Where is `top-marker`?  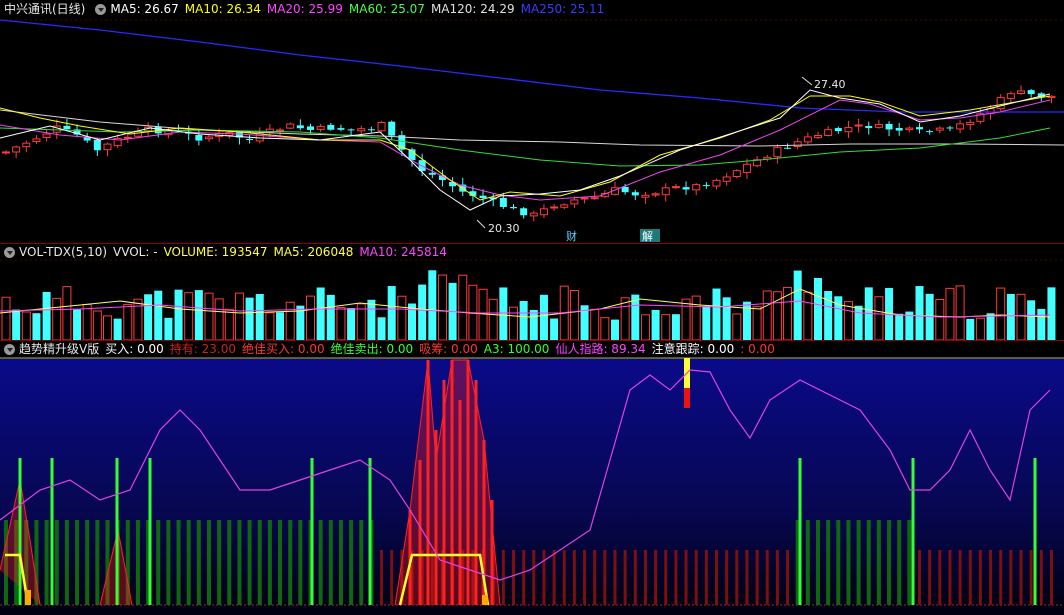
top-marker is located at coordinates (687, 398).